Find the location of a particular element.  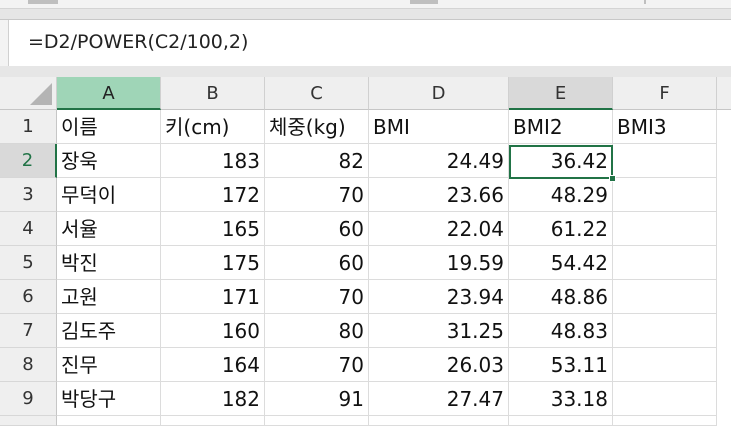

cell-d9: 27.47 is located at coordinates (439, 399).